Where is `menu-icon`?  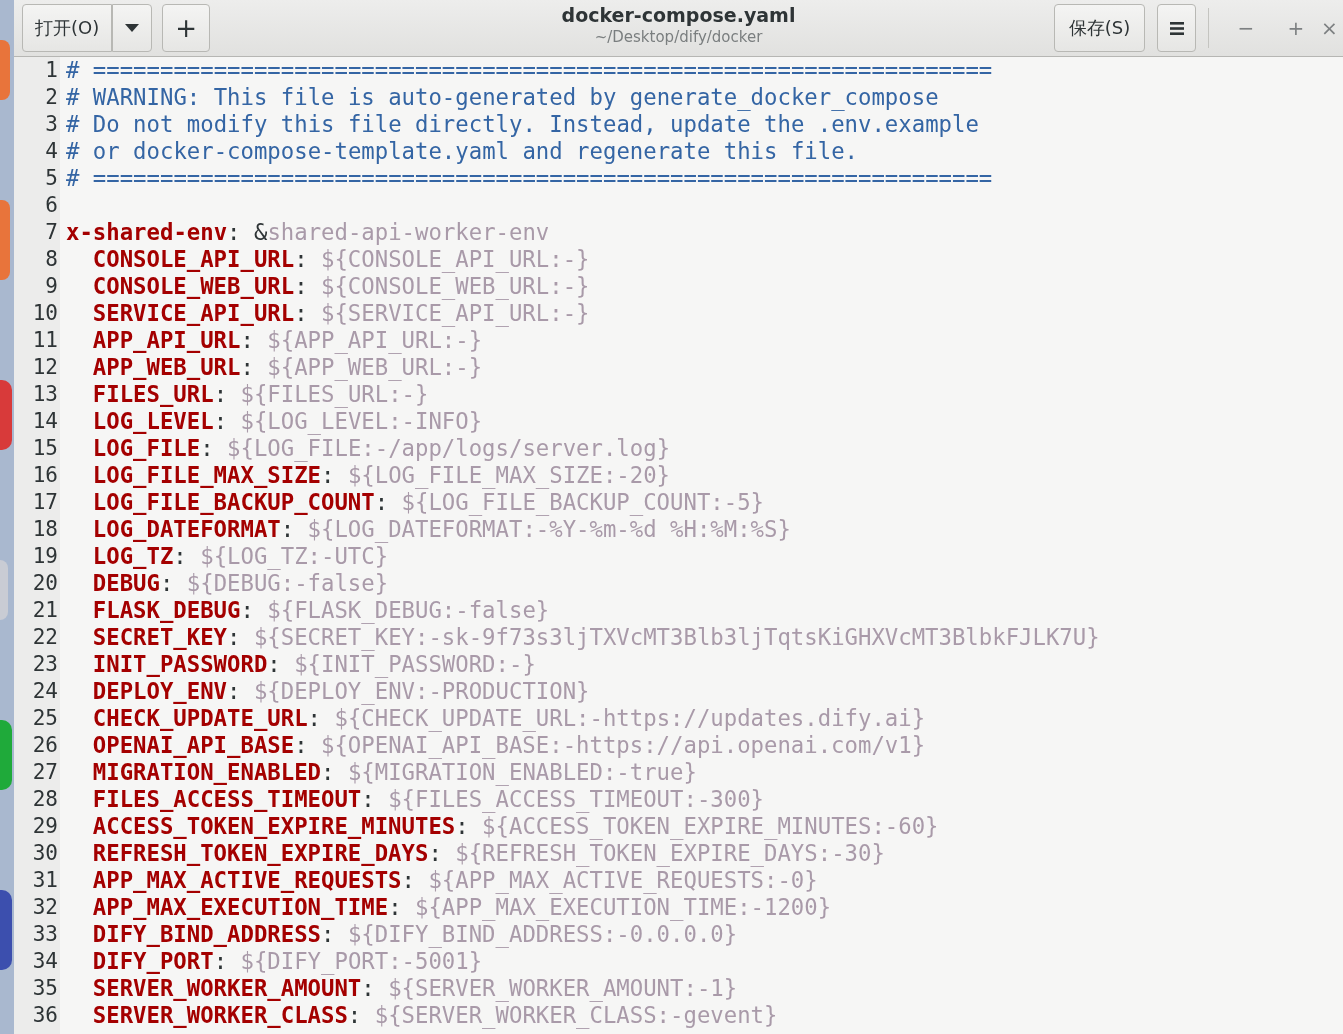 menu-icon is located at coordinates (1176, 28).